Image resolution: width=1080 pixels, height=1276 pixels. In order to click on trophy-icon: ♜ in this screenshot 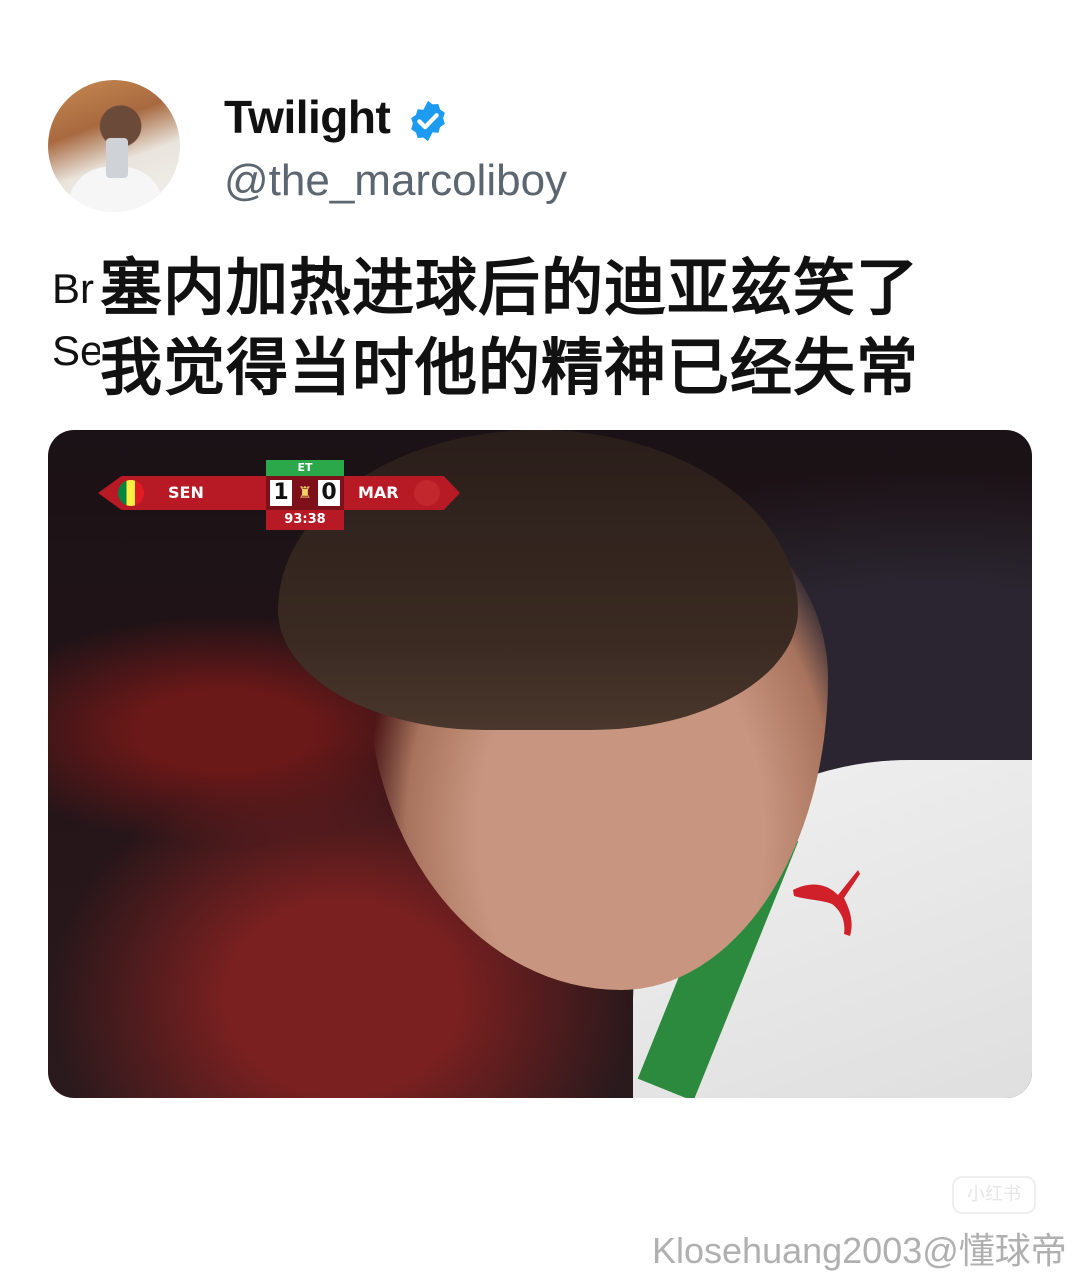, I will do `click(305, 492)`.